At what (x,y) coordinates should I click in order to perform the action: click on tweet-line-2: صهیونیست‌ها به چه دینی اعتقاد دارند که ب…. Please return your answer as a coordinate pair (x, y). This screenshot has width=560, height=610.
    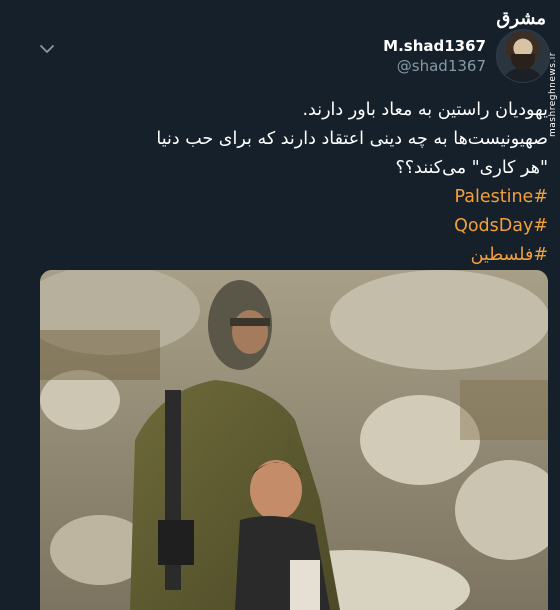
    Looking at the image, I should click on (352, 139).